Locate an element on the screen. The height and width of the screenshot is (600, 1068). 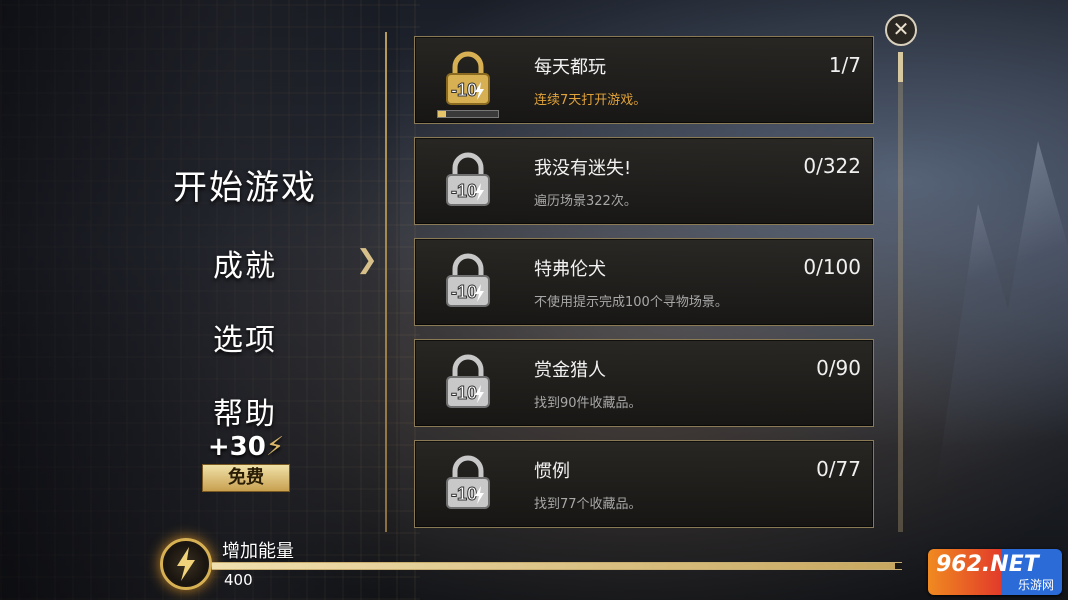
energy-label: 增加能量 is located at coordinates (258, 551).